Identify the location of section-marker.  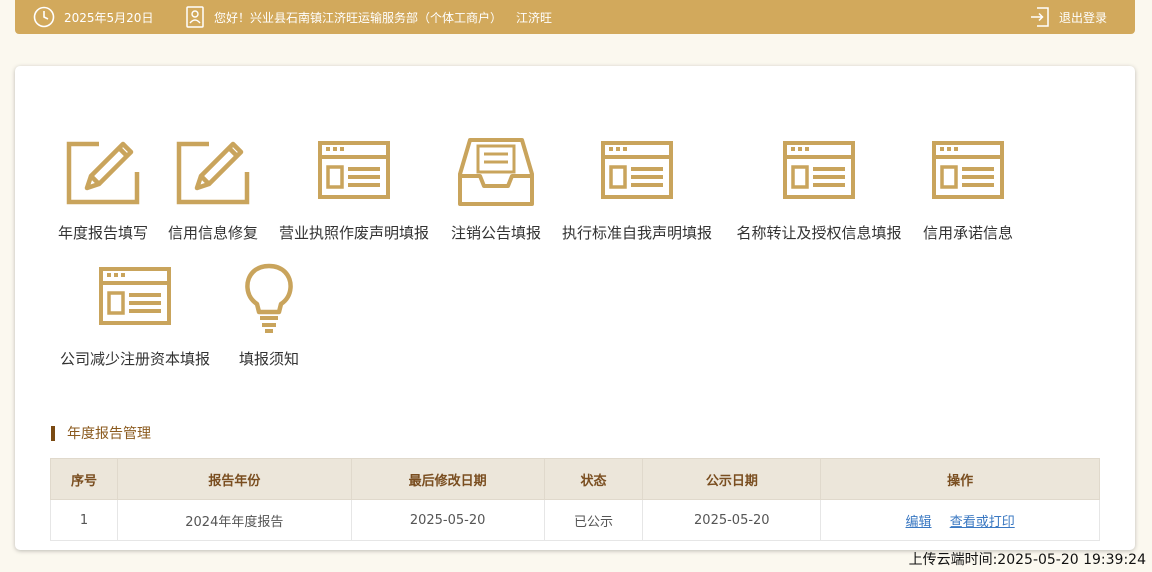
(53, 433).